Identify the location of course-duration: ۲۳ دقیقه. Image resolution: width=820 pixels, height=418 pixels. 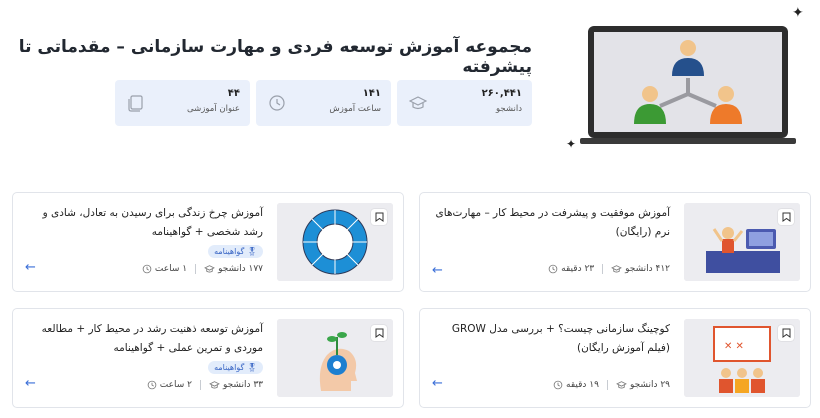
(571, 269).